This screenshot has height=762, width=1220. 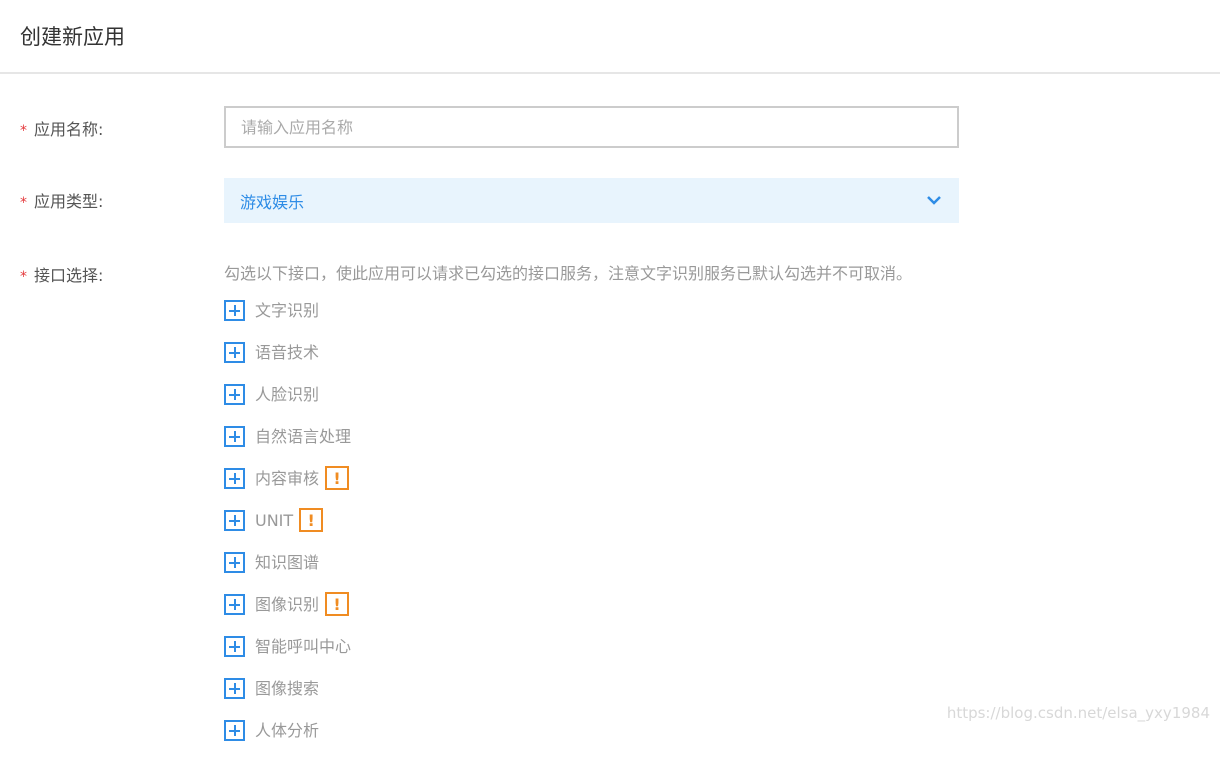 I want to click on api-item: 人脸识别, so click(x=287, y=405).